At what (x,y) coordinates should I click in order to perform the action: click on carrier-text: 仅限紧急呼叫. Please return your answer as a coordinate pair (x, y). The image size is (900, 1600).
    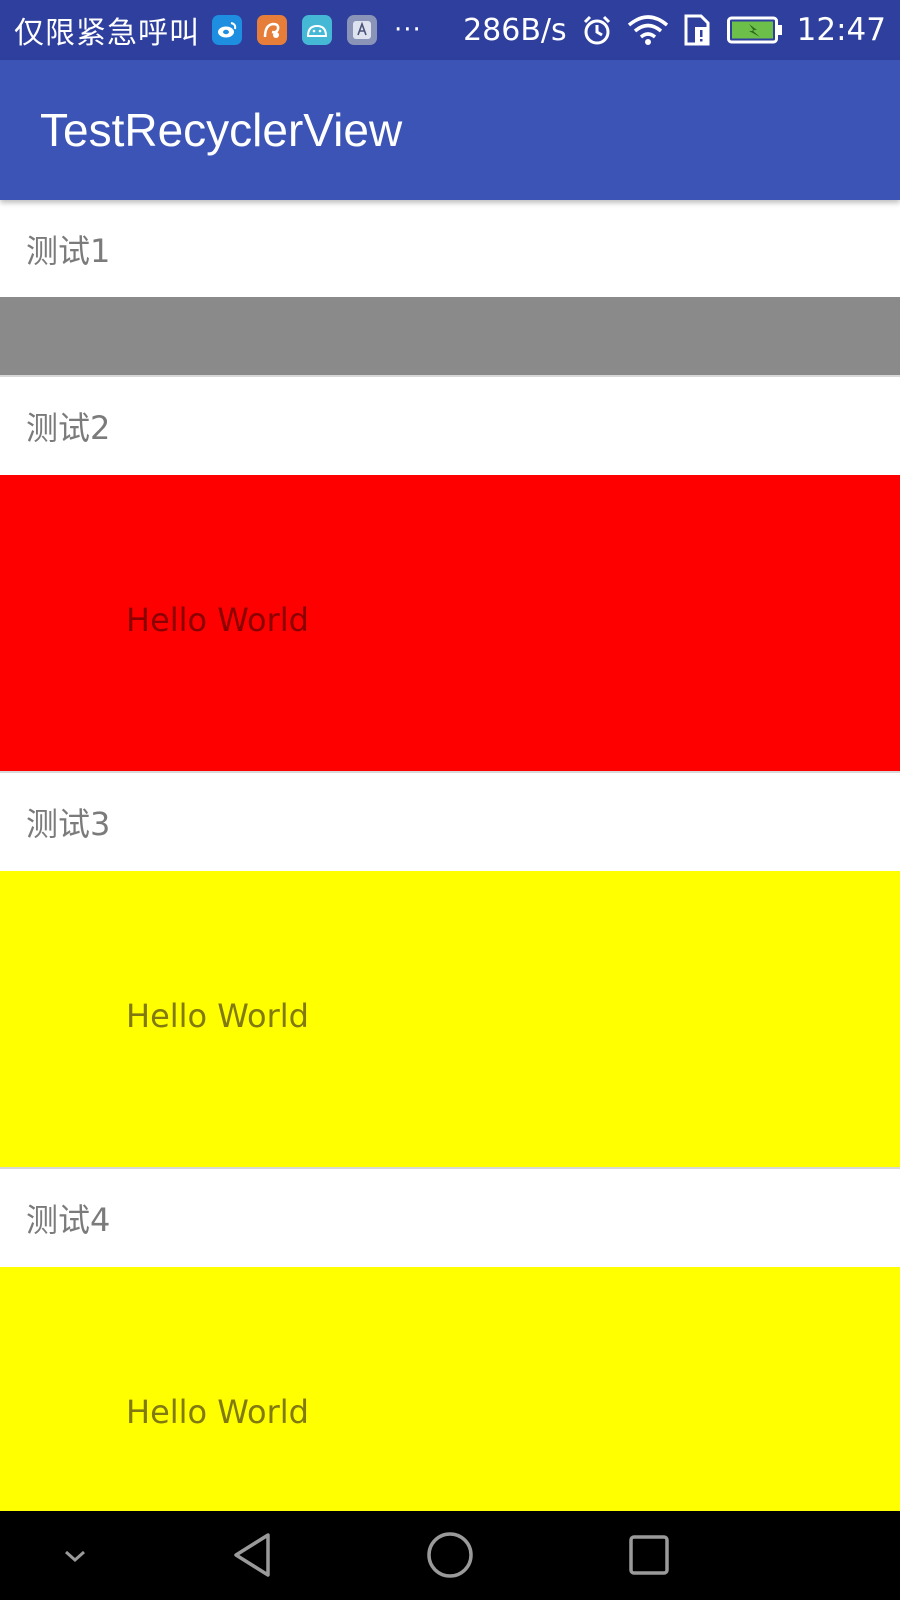
    Looking at the image, I should click on (107, 33).